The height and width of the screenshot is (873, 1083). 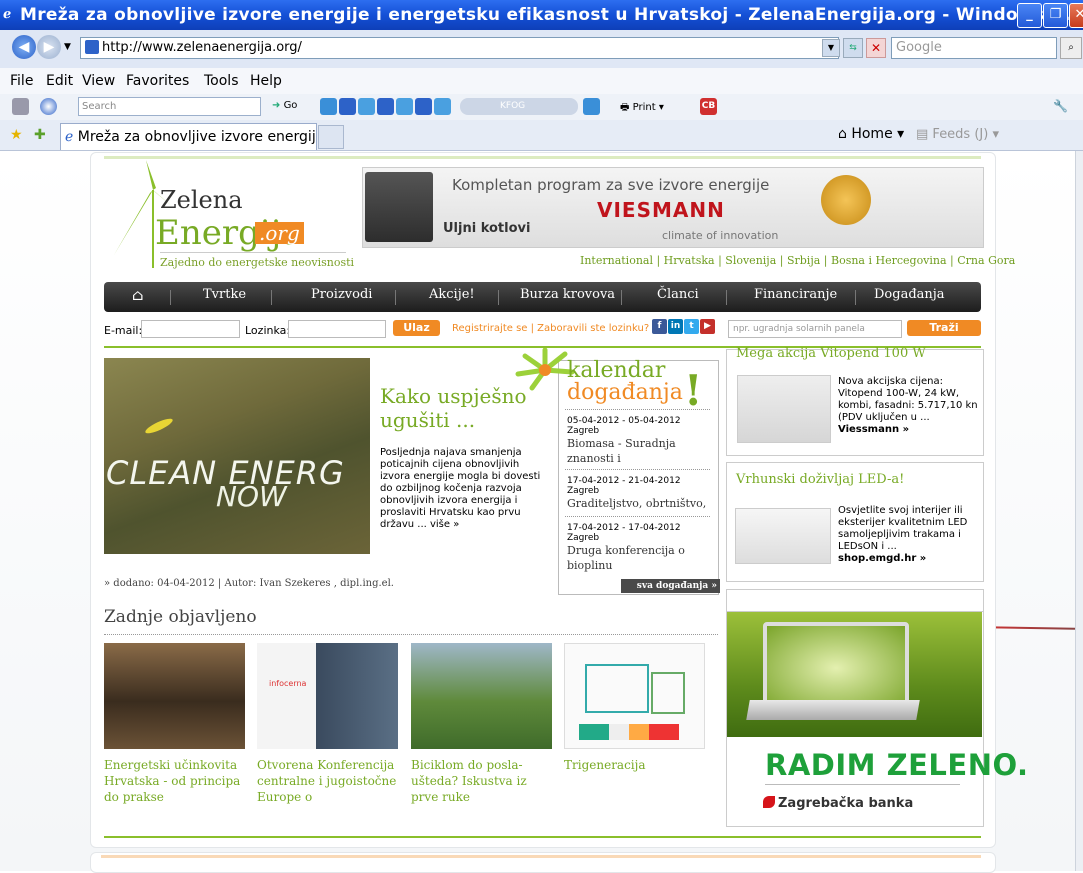 I want to click on address-dropdown-icon: ▼, so click(x=831, y=48).